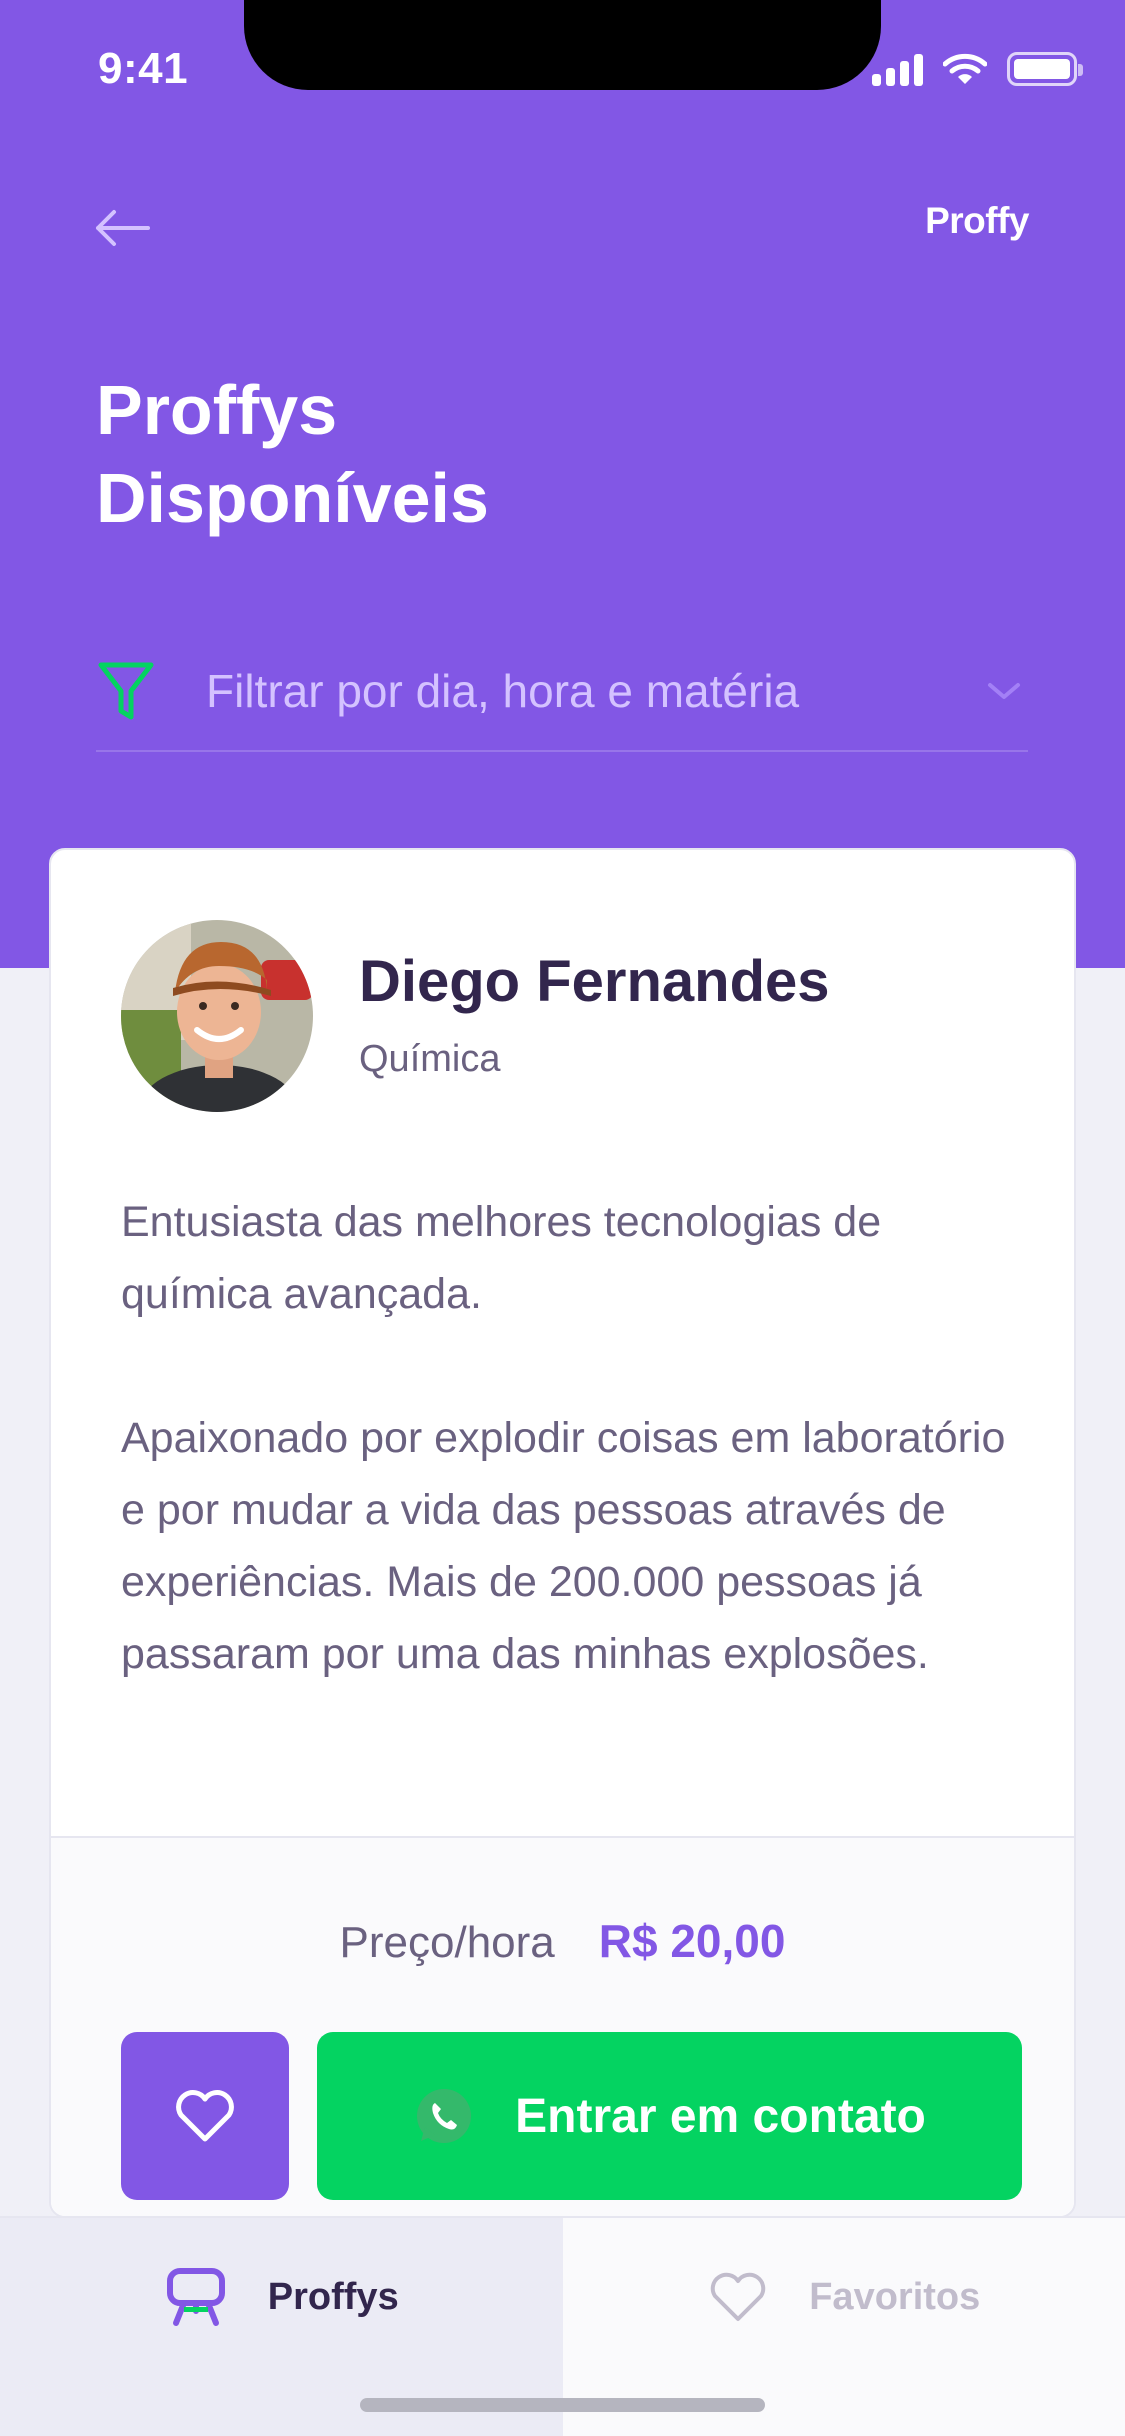 The height and width of the screenshot is (2436, 1125). I want to click on favorite-button, so click(205, 2116).